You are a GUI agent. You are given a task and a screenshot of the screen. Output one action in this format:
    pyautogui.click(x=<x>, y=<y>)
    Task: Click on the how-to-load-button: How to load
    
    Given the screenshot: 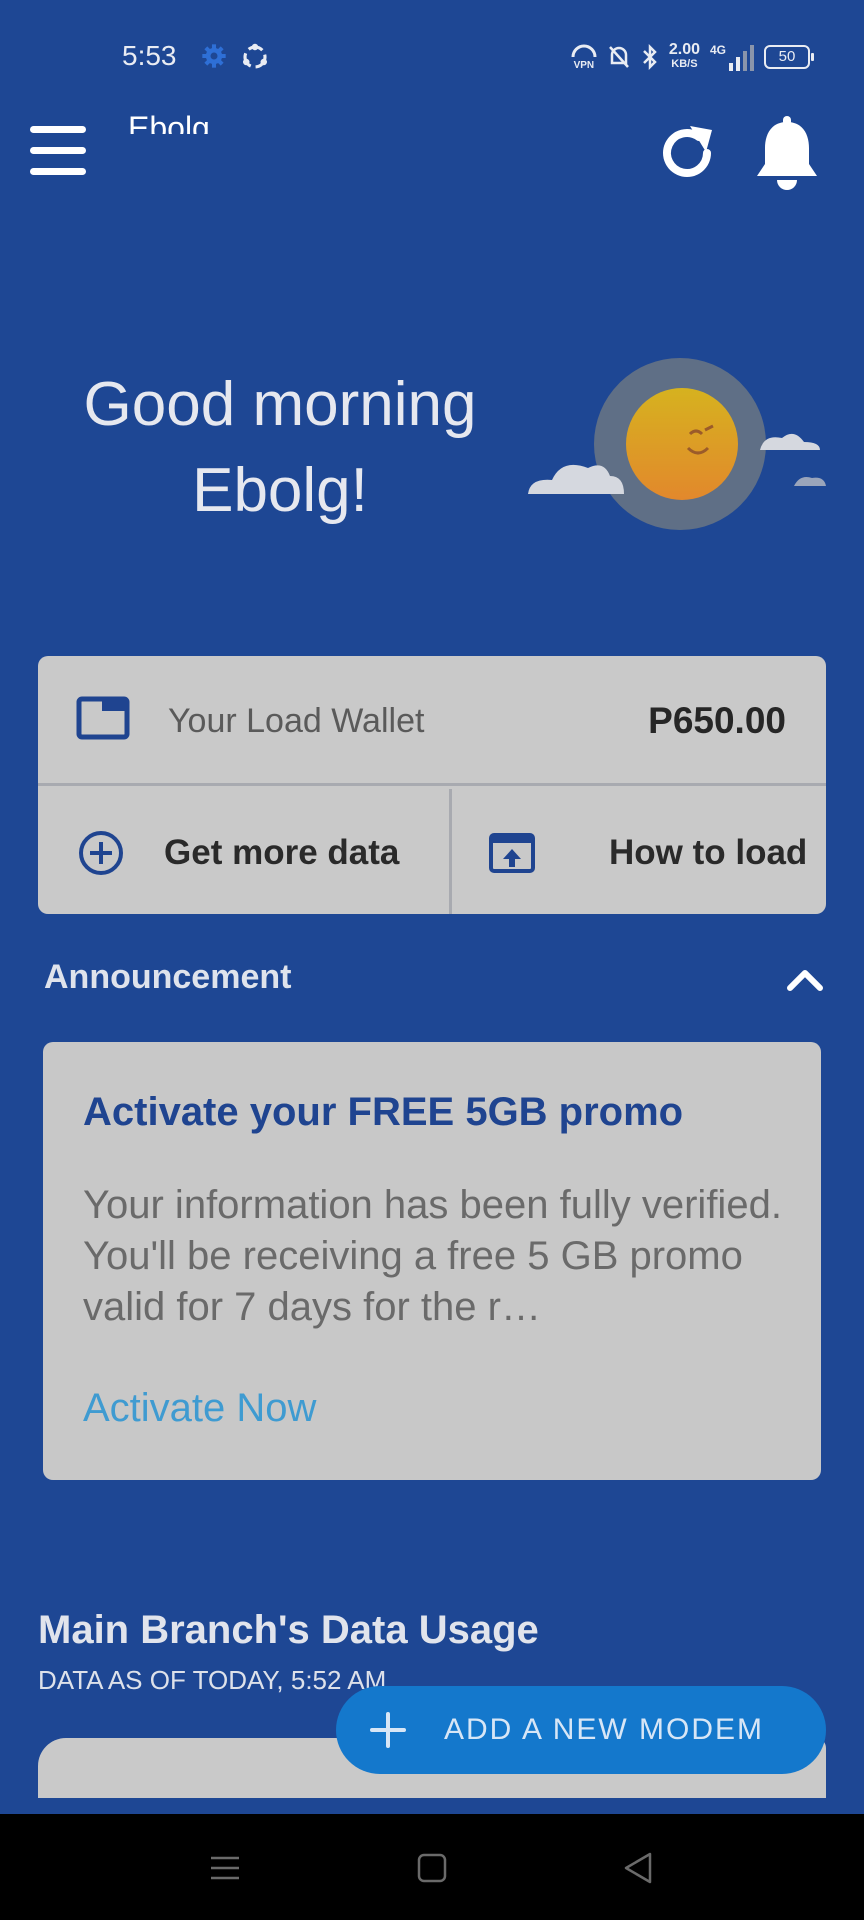 What is the action you would take?
    pyautogui.click(x=640, y=851)
    